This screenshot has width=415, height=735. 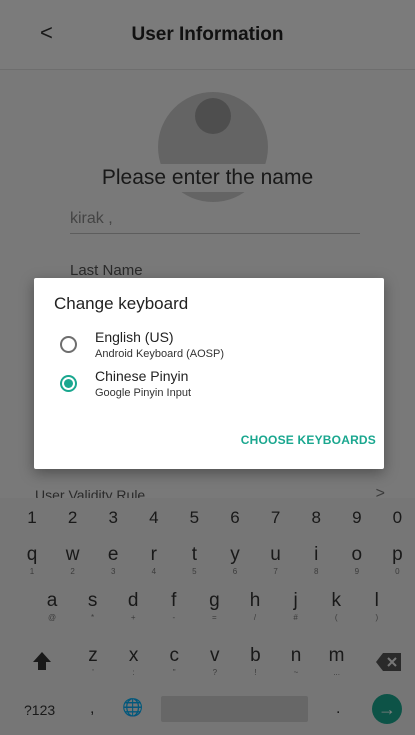 I want to click on option-name: Chinese Pinyin, so click(x=142, y=376).